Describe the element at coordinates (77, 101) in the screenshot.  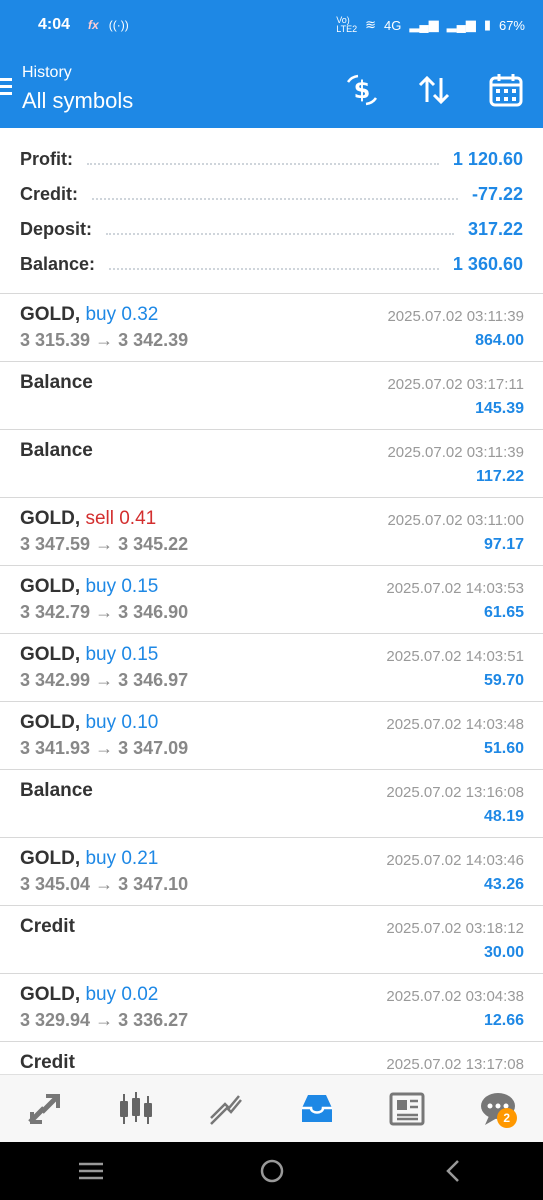
I see `app-bar-title: All symbols` at that location.